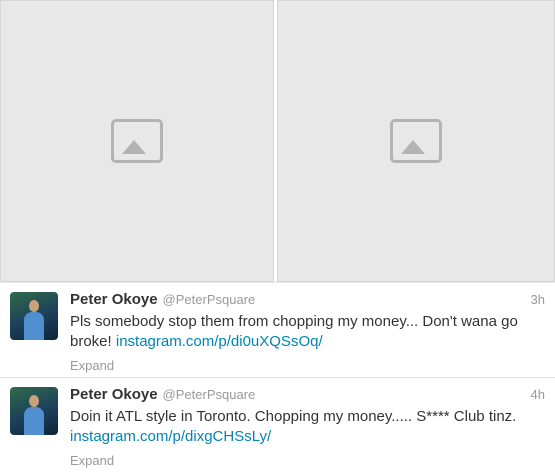 Image resolution: width=555 pixels, height=474 pixels. Describe the element at coordinates (170, 436) in the screenshot. I see `tweet-link: instagram.com/p/dixgCHSsLy/` at that location.